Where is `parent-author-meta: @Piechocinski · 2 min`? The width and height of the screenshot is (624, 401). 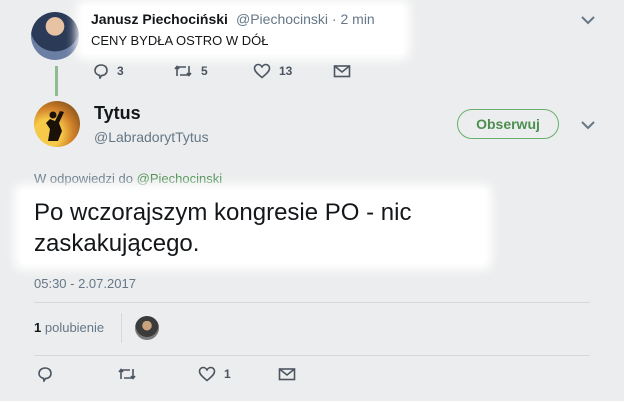 parent-author-meta: @Piechocinski · 2 min is located at coordinates (305, 19).